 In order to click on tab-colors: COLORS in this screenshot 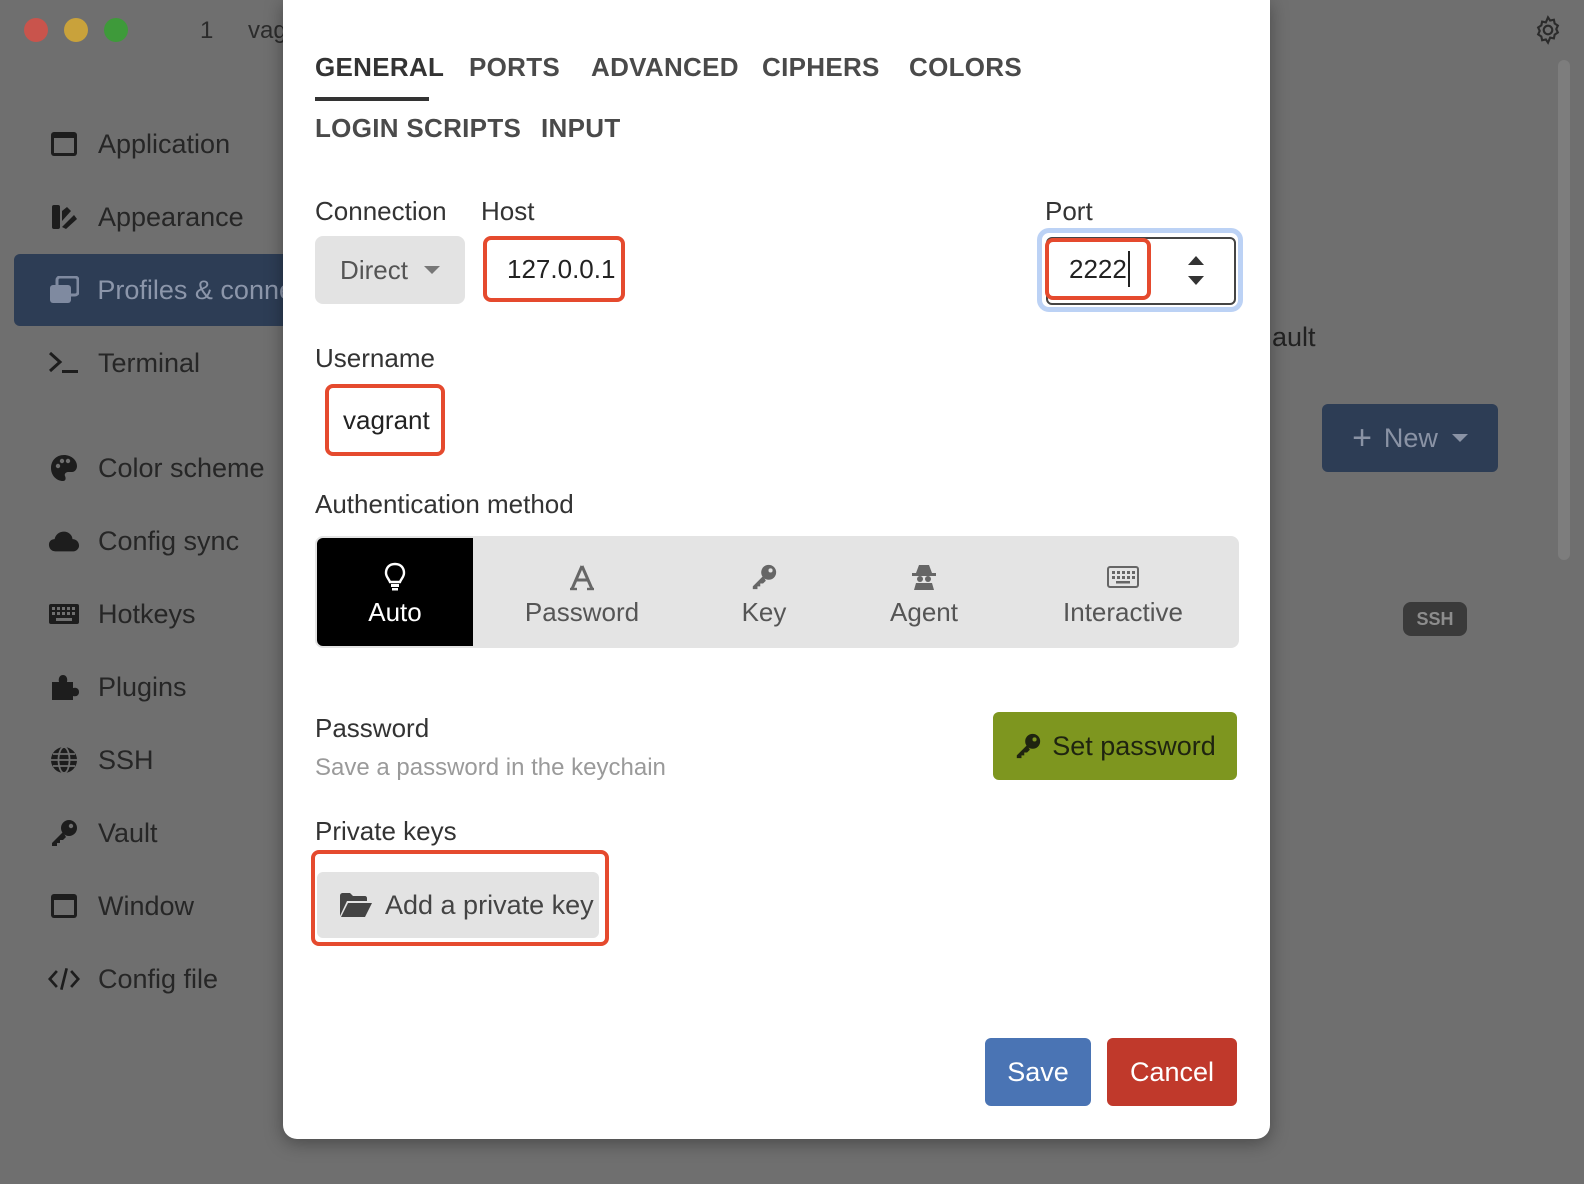, I will do `click(965, 67)`.